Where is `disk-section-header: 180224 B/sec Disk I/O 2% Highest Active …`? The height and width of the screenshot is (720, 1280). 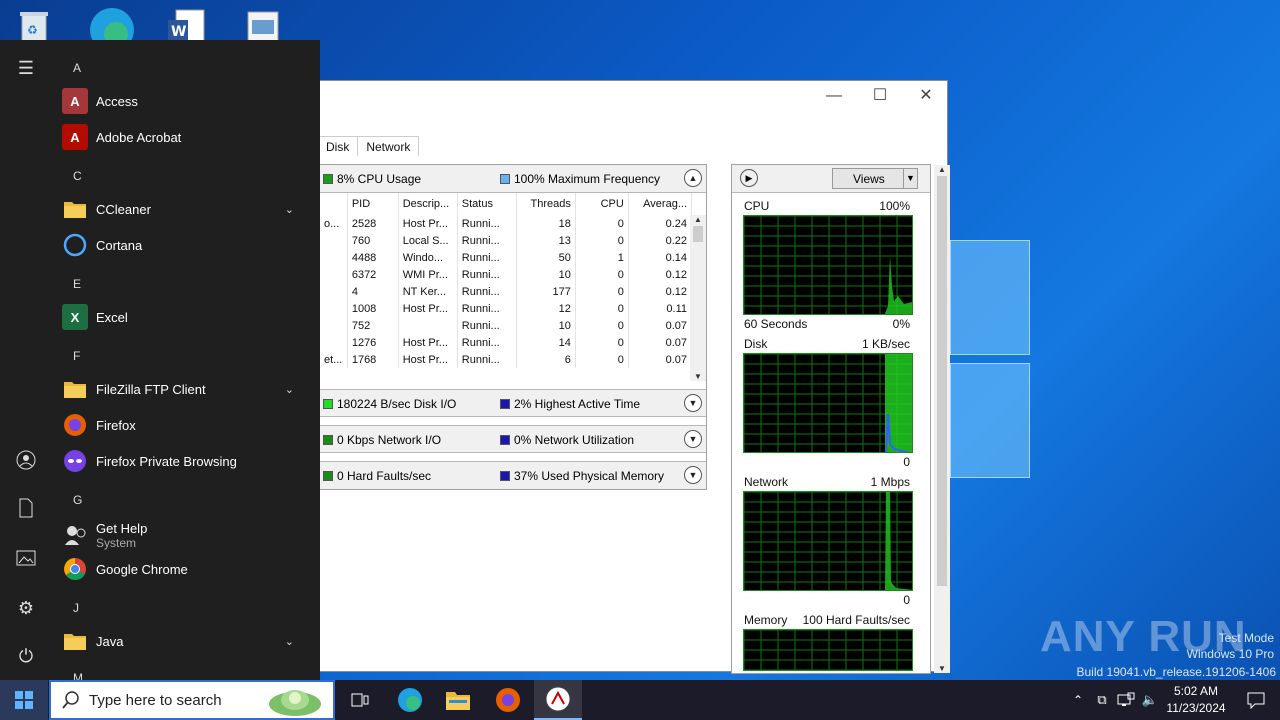
disk-section-header: 180224 B/sec Disk I/O 2% Highest Active … is located at coordinates (513, 403).